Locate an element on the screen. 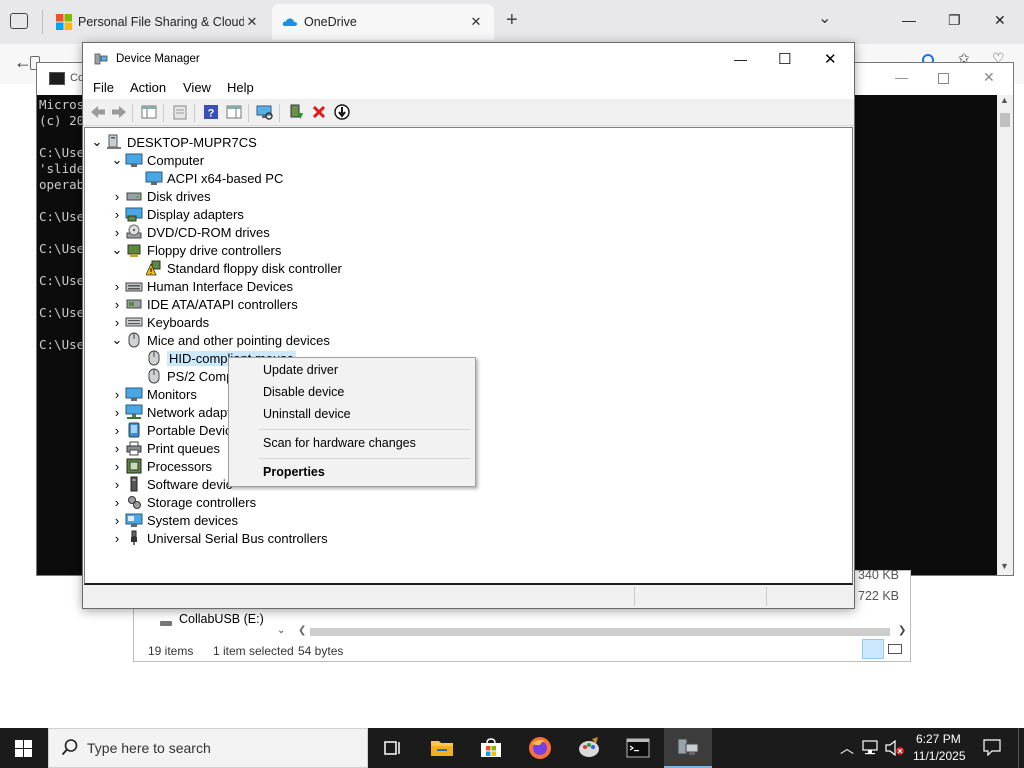  tree-node-mice: ⌄ Mice and other pointing devices is located at coordinates (219, 340).